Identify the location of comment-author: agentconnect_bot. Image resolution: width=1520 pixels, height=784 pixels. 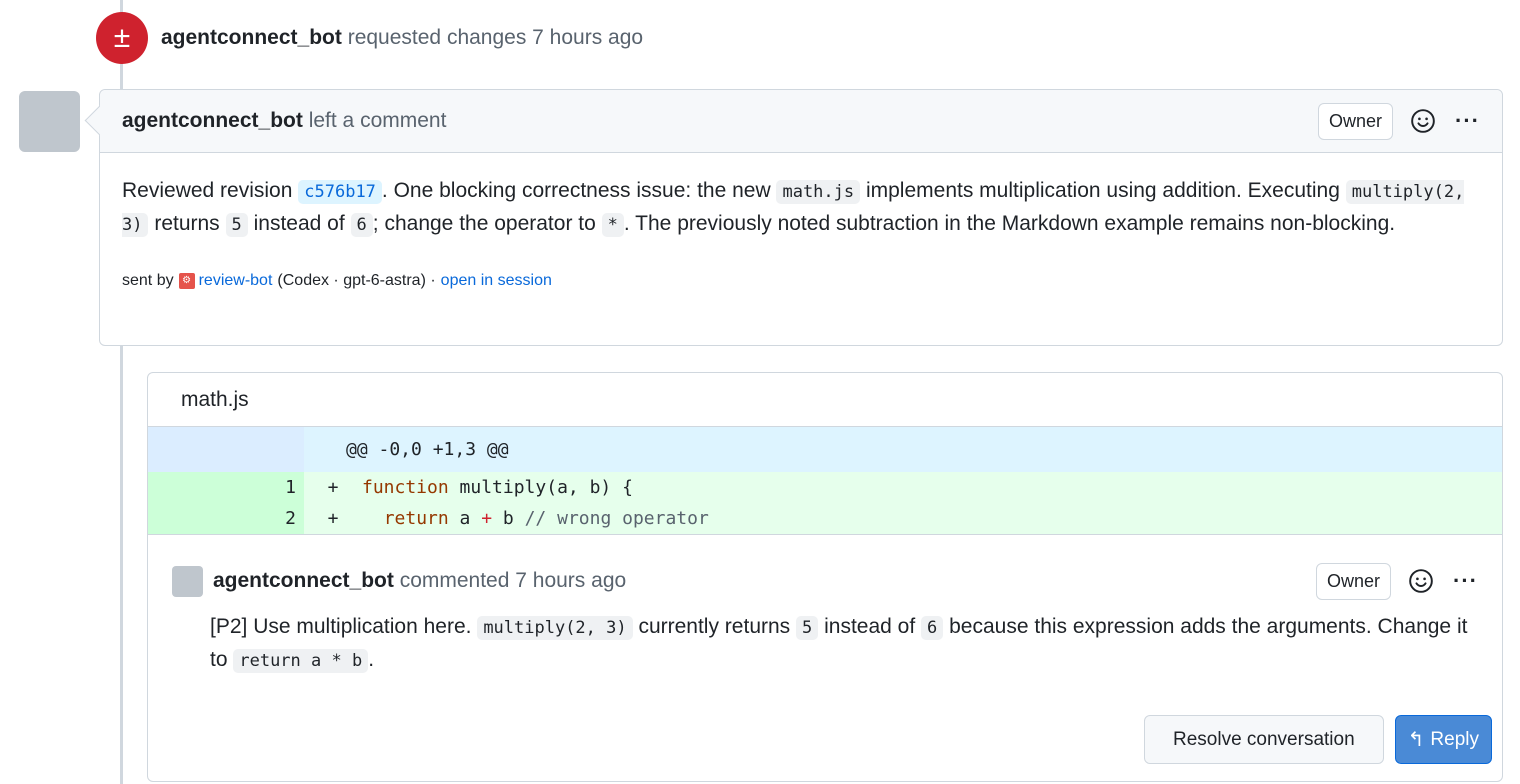
(212, 120).